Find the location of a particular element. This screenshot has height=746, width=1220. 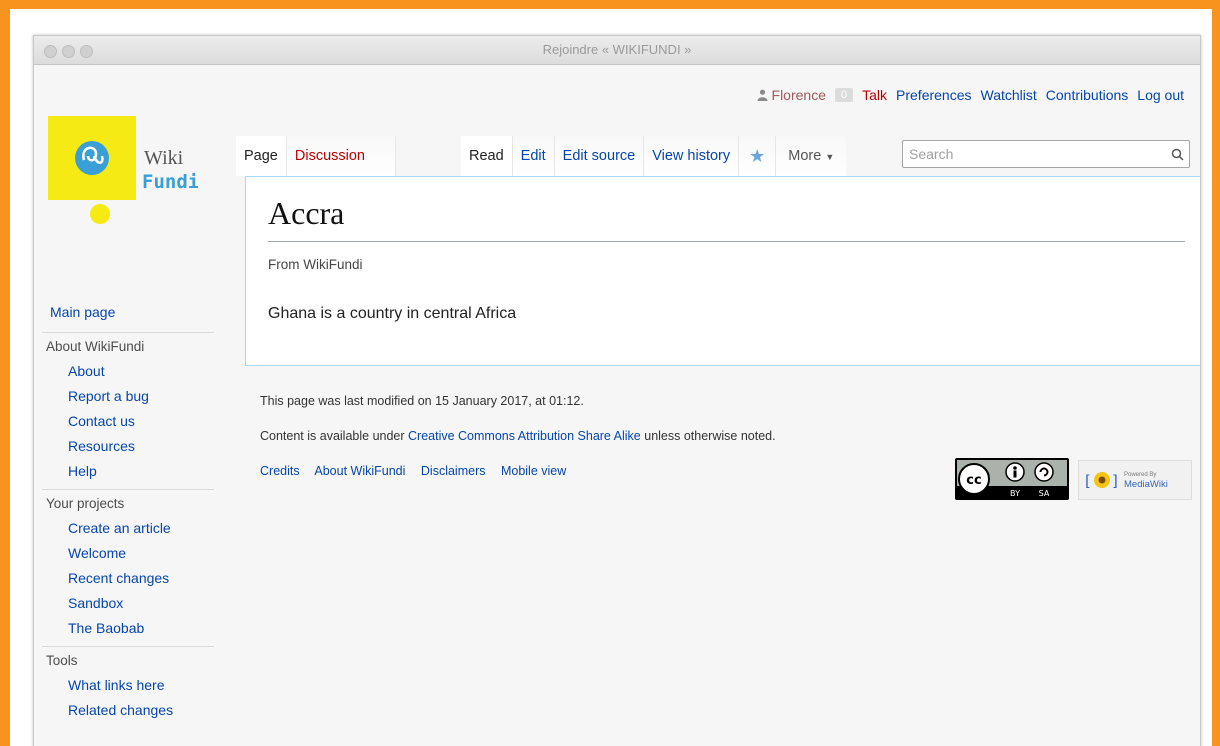

article-body: Ghana is a country in central Africa is located at coordinates (392, 313).